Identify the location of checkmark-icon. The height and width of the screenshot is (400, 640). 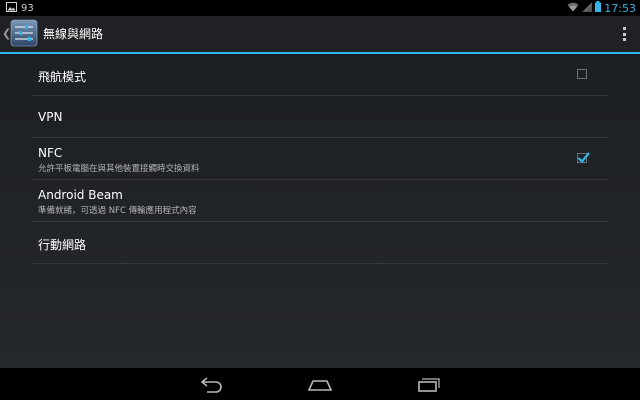
(583, 158).